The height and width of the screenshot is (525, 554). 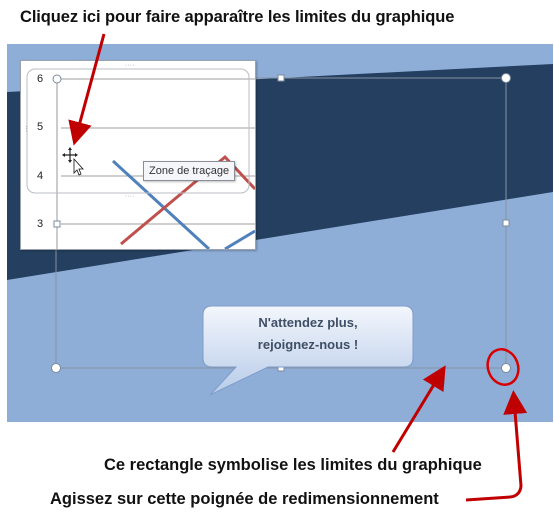 What do you see at coordinates (496, 446) in the screenshot?
I see `arrow-to-handle` at bounding box center [496, 446].